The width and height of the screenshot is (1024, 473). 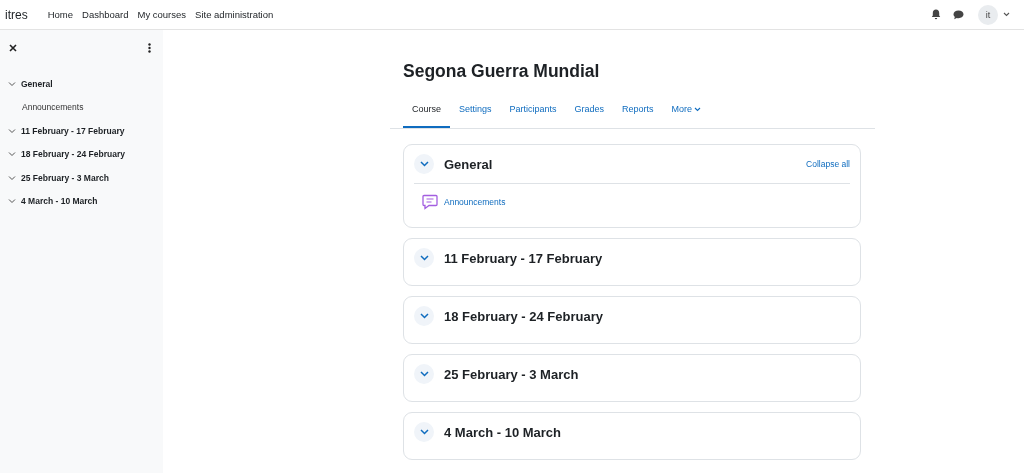 What do you see at coordinates (149, 48) in the screenshot?
I see `more-options-icon` at bounding box center [149, 48].